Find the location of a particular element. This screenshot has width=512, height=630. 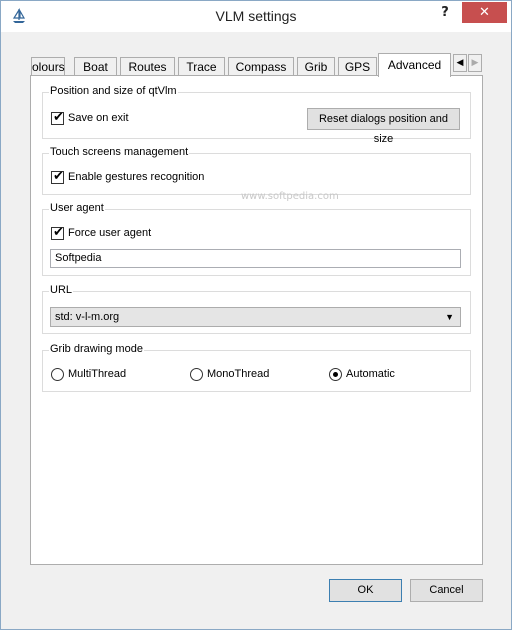

multithread-radio is located at coordinates (57, 374).